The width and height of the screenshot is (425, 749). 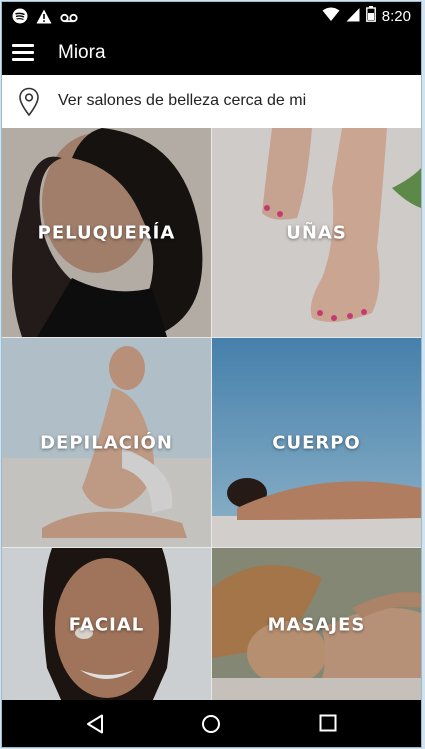 I want to click on category-label: CUERPO, so click(x=316, y=442).